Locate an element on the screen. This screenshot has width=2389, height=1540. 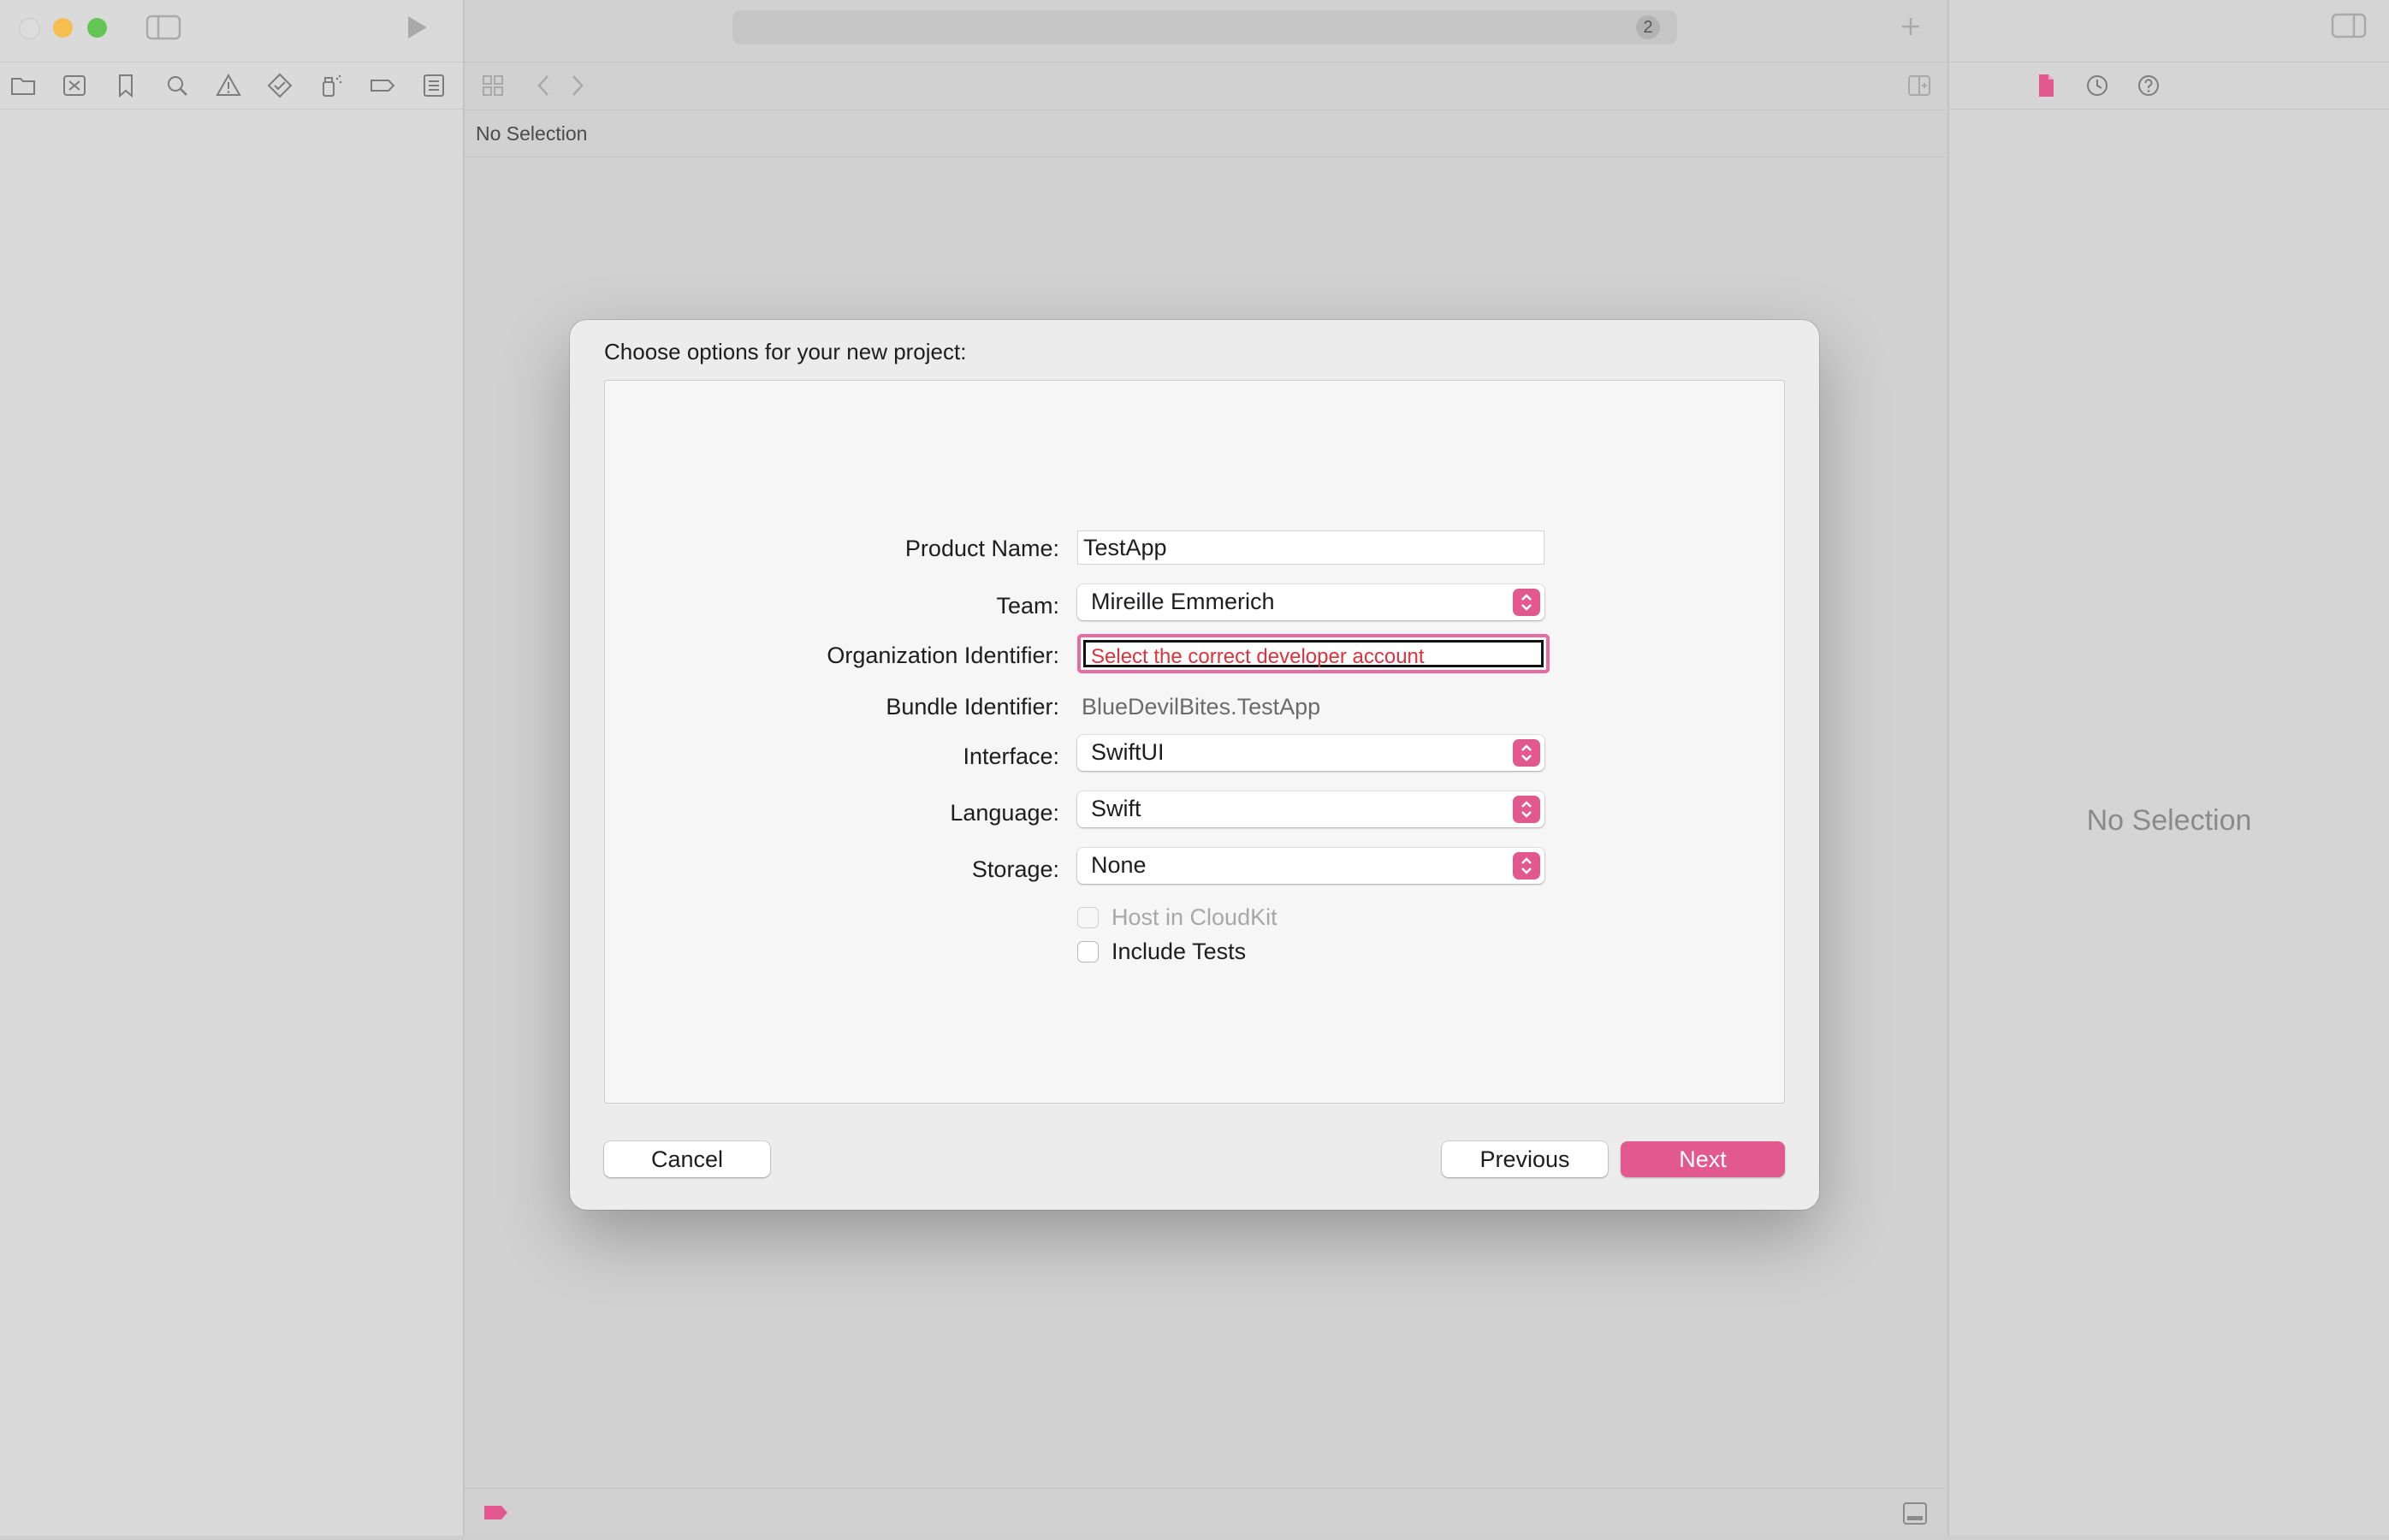
report-icon is located at coordinates (433, 85).